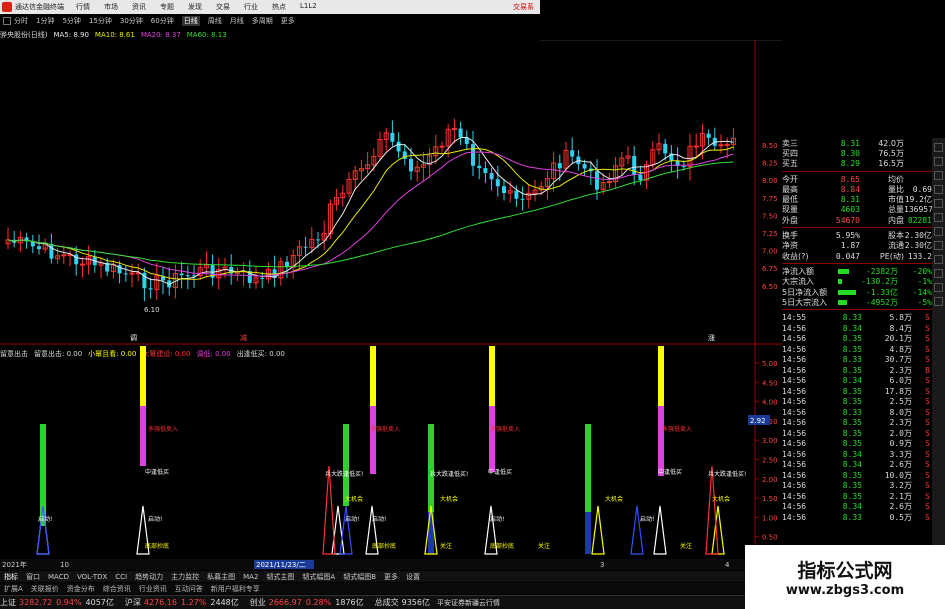 The height and width of the screenshot is (609, 945). I want to click on tick-row: 14:56 8.33 30.7万 S, so click(857, 359).